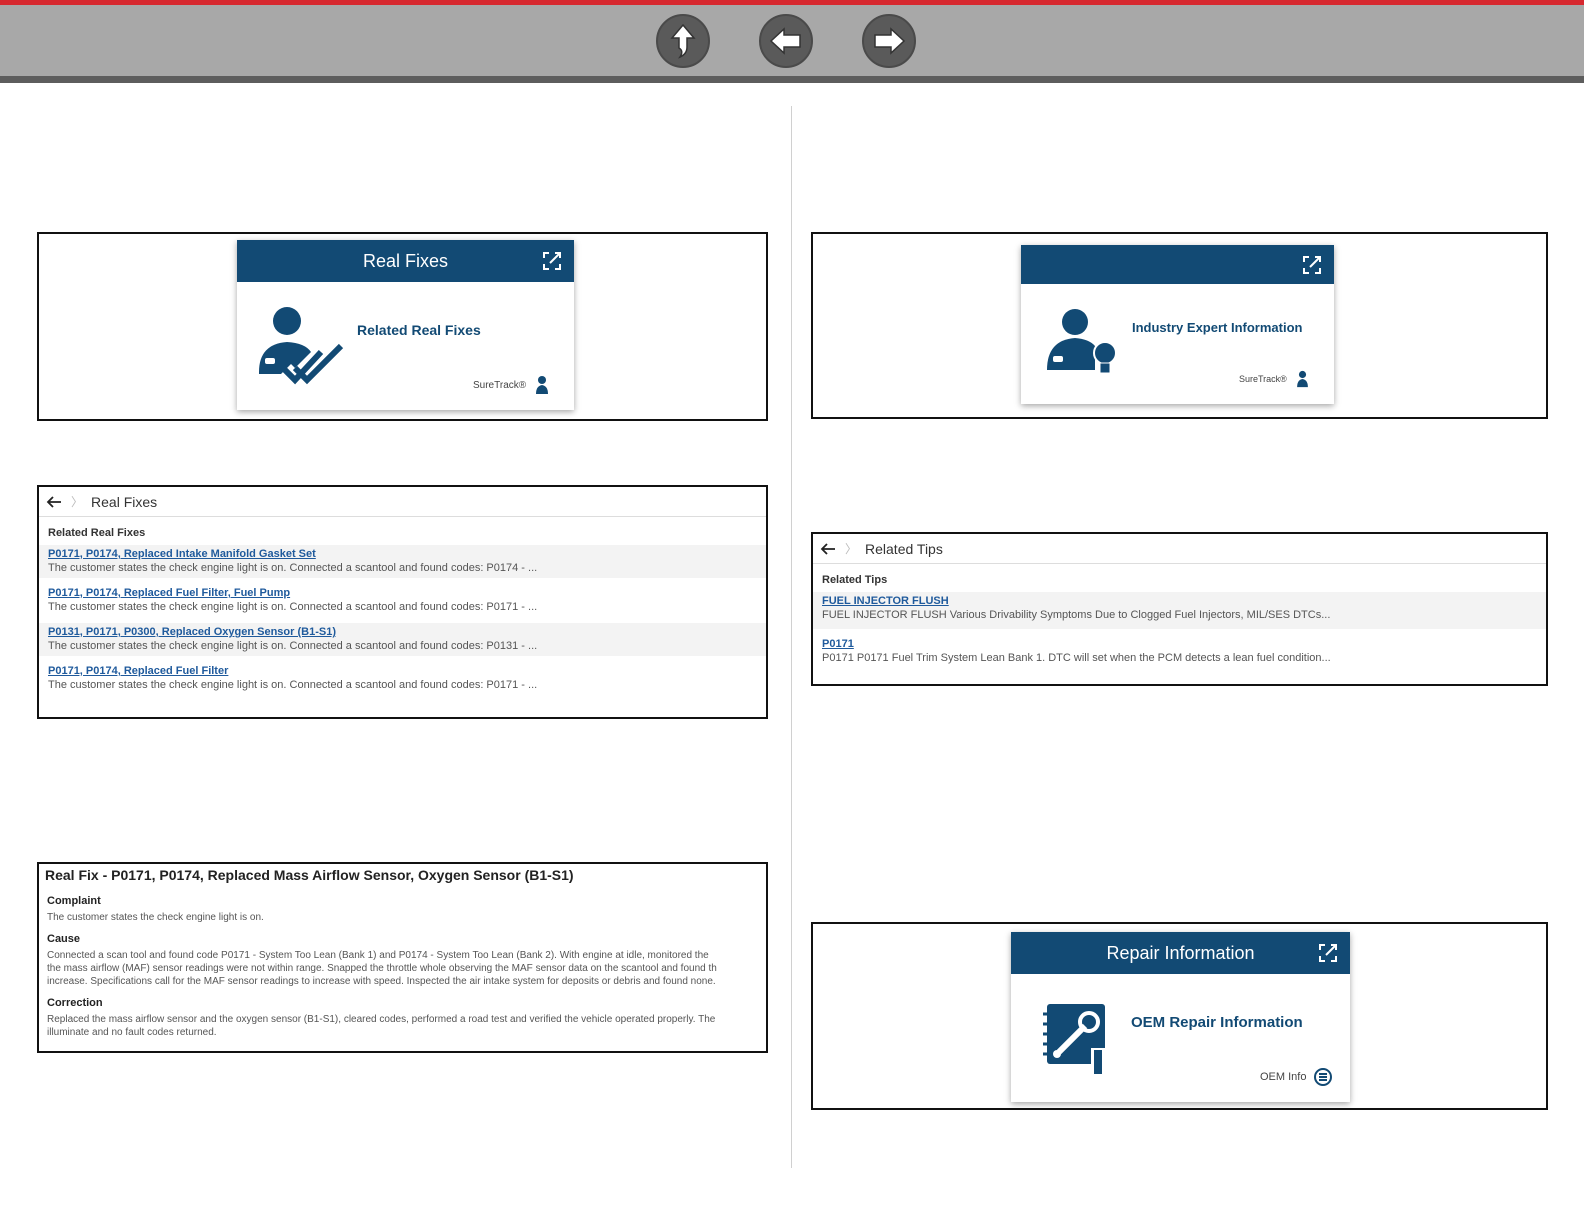  I want to click on real-fixes-card-frame: Real Fixes Related Real Fixes SureTrack®, so click(402, 326).